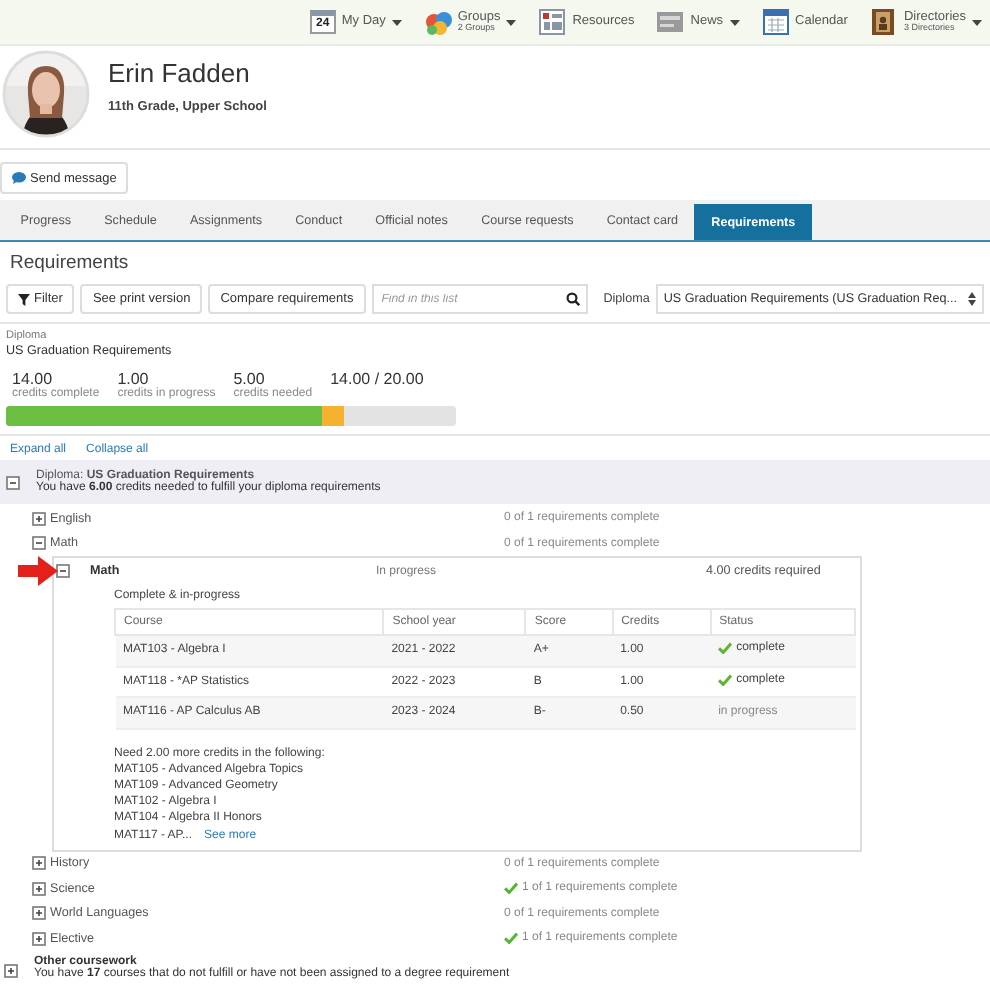  What do you see at coordinates (38, 571) in the screenshot?
I see `arrow-icon` at bounding box center [38, 571].